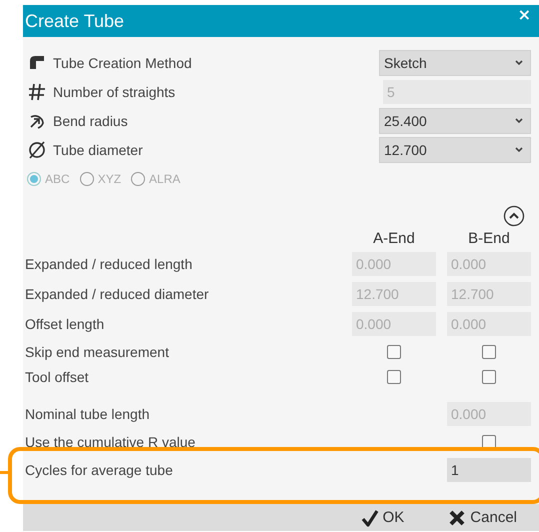 This screenshot has height=532, width=539. Describe the element at coordinates (91, 120) in the screenshot. I see `field-label: Bend radius` at that location.